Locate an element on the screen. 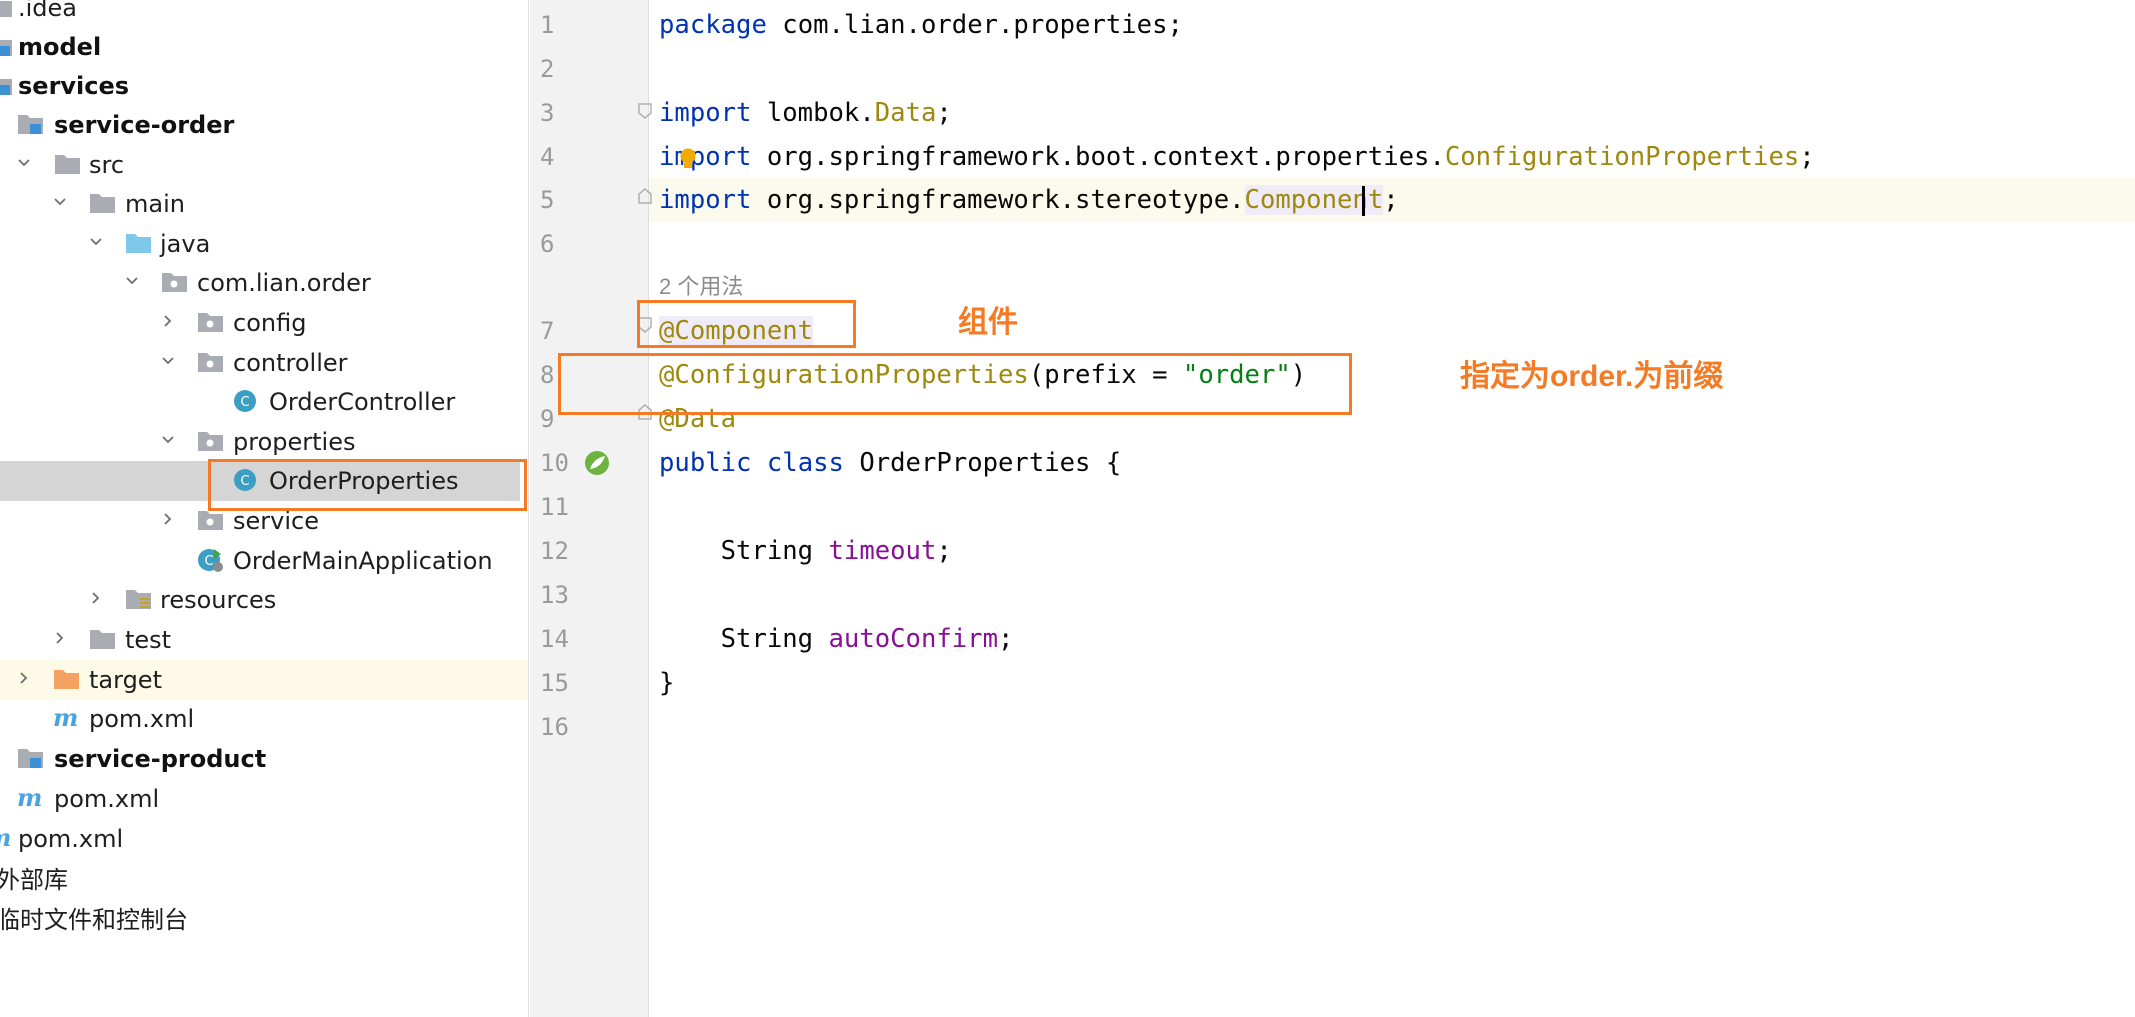 The width and height of the screenshot is (2135, 1017). tree-item-label: com.lian.order is located at coordinates (284, 283).